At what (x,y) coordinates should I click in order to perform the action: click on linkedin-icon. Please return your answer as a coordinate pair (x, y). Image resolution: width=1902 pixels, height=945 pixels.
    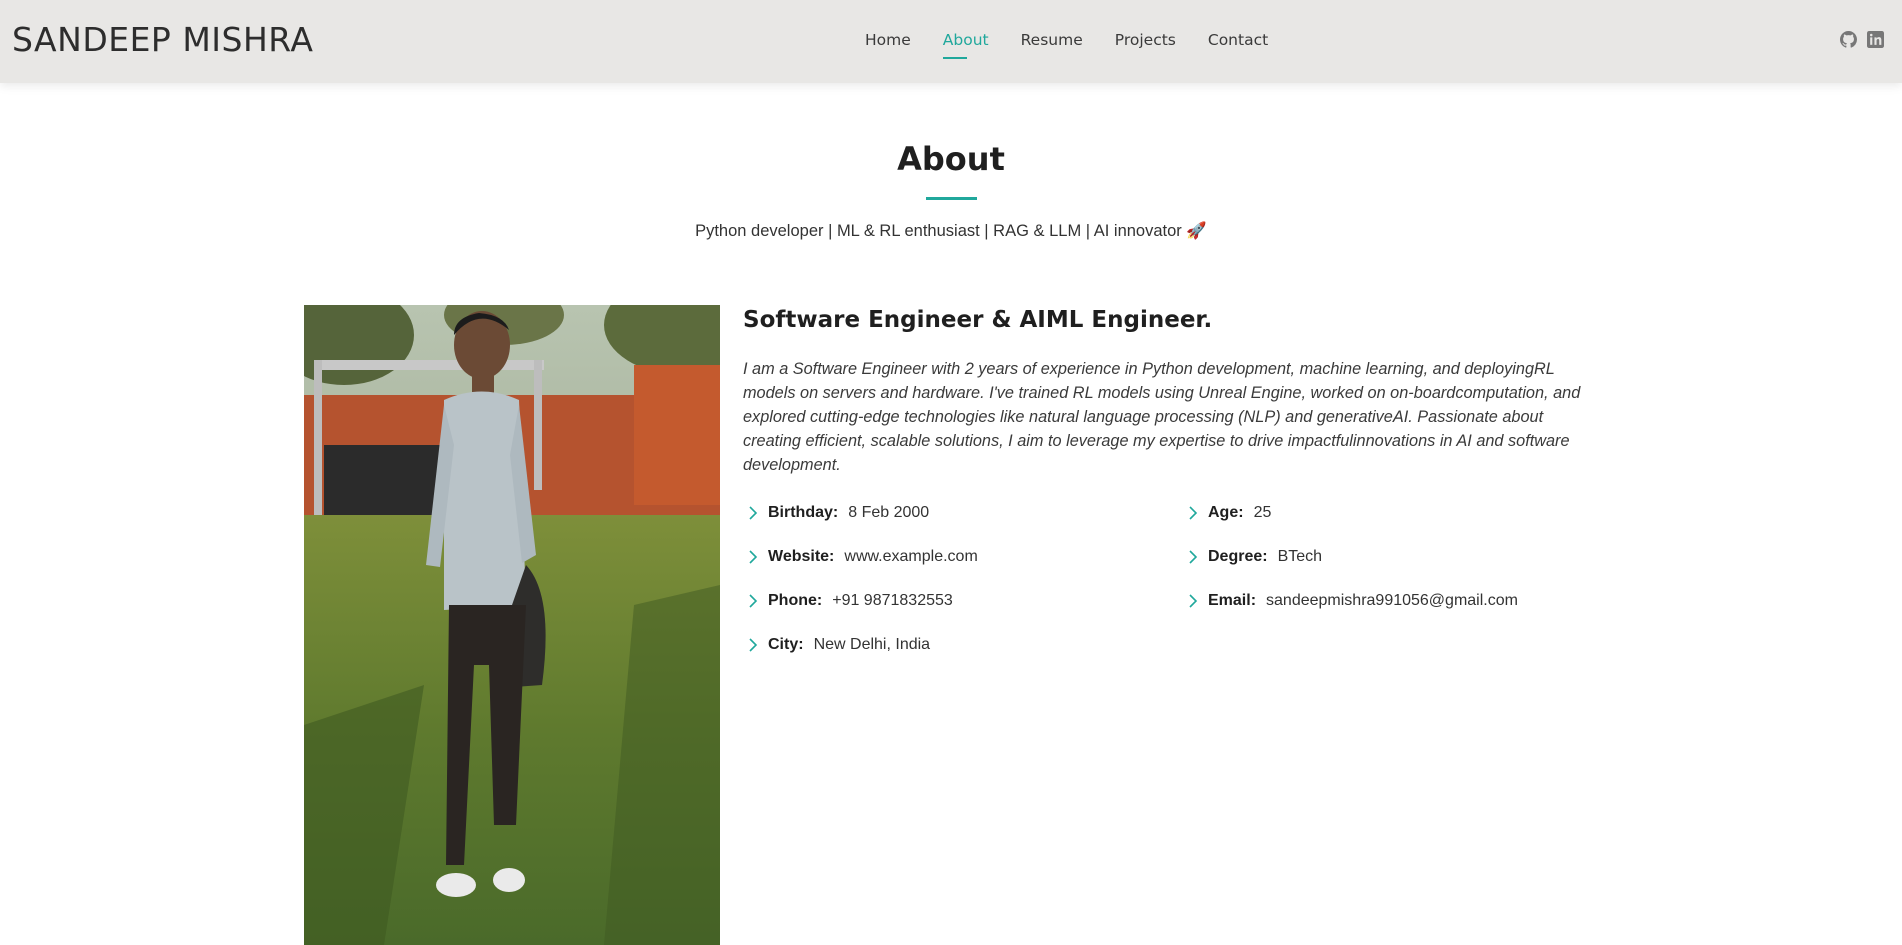
    Looking at the image, I should click on (1875, 39).